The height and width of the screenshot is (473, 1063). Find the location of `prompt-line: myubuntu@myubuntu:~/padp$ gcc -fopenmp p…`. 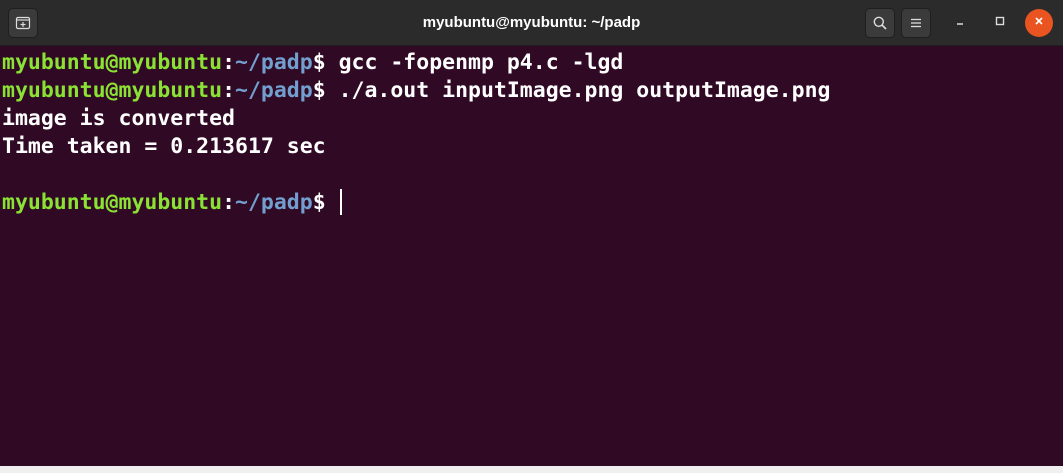

prompt-line: myubuntu@myubuntu:~/padp$ gcc -fopenmp p… is located at coordinates (532, 63).